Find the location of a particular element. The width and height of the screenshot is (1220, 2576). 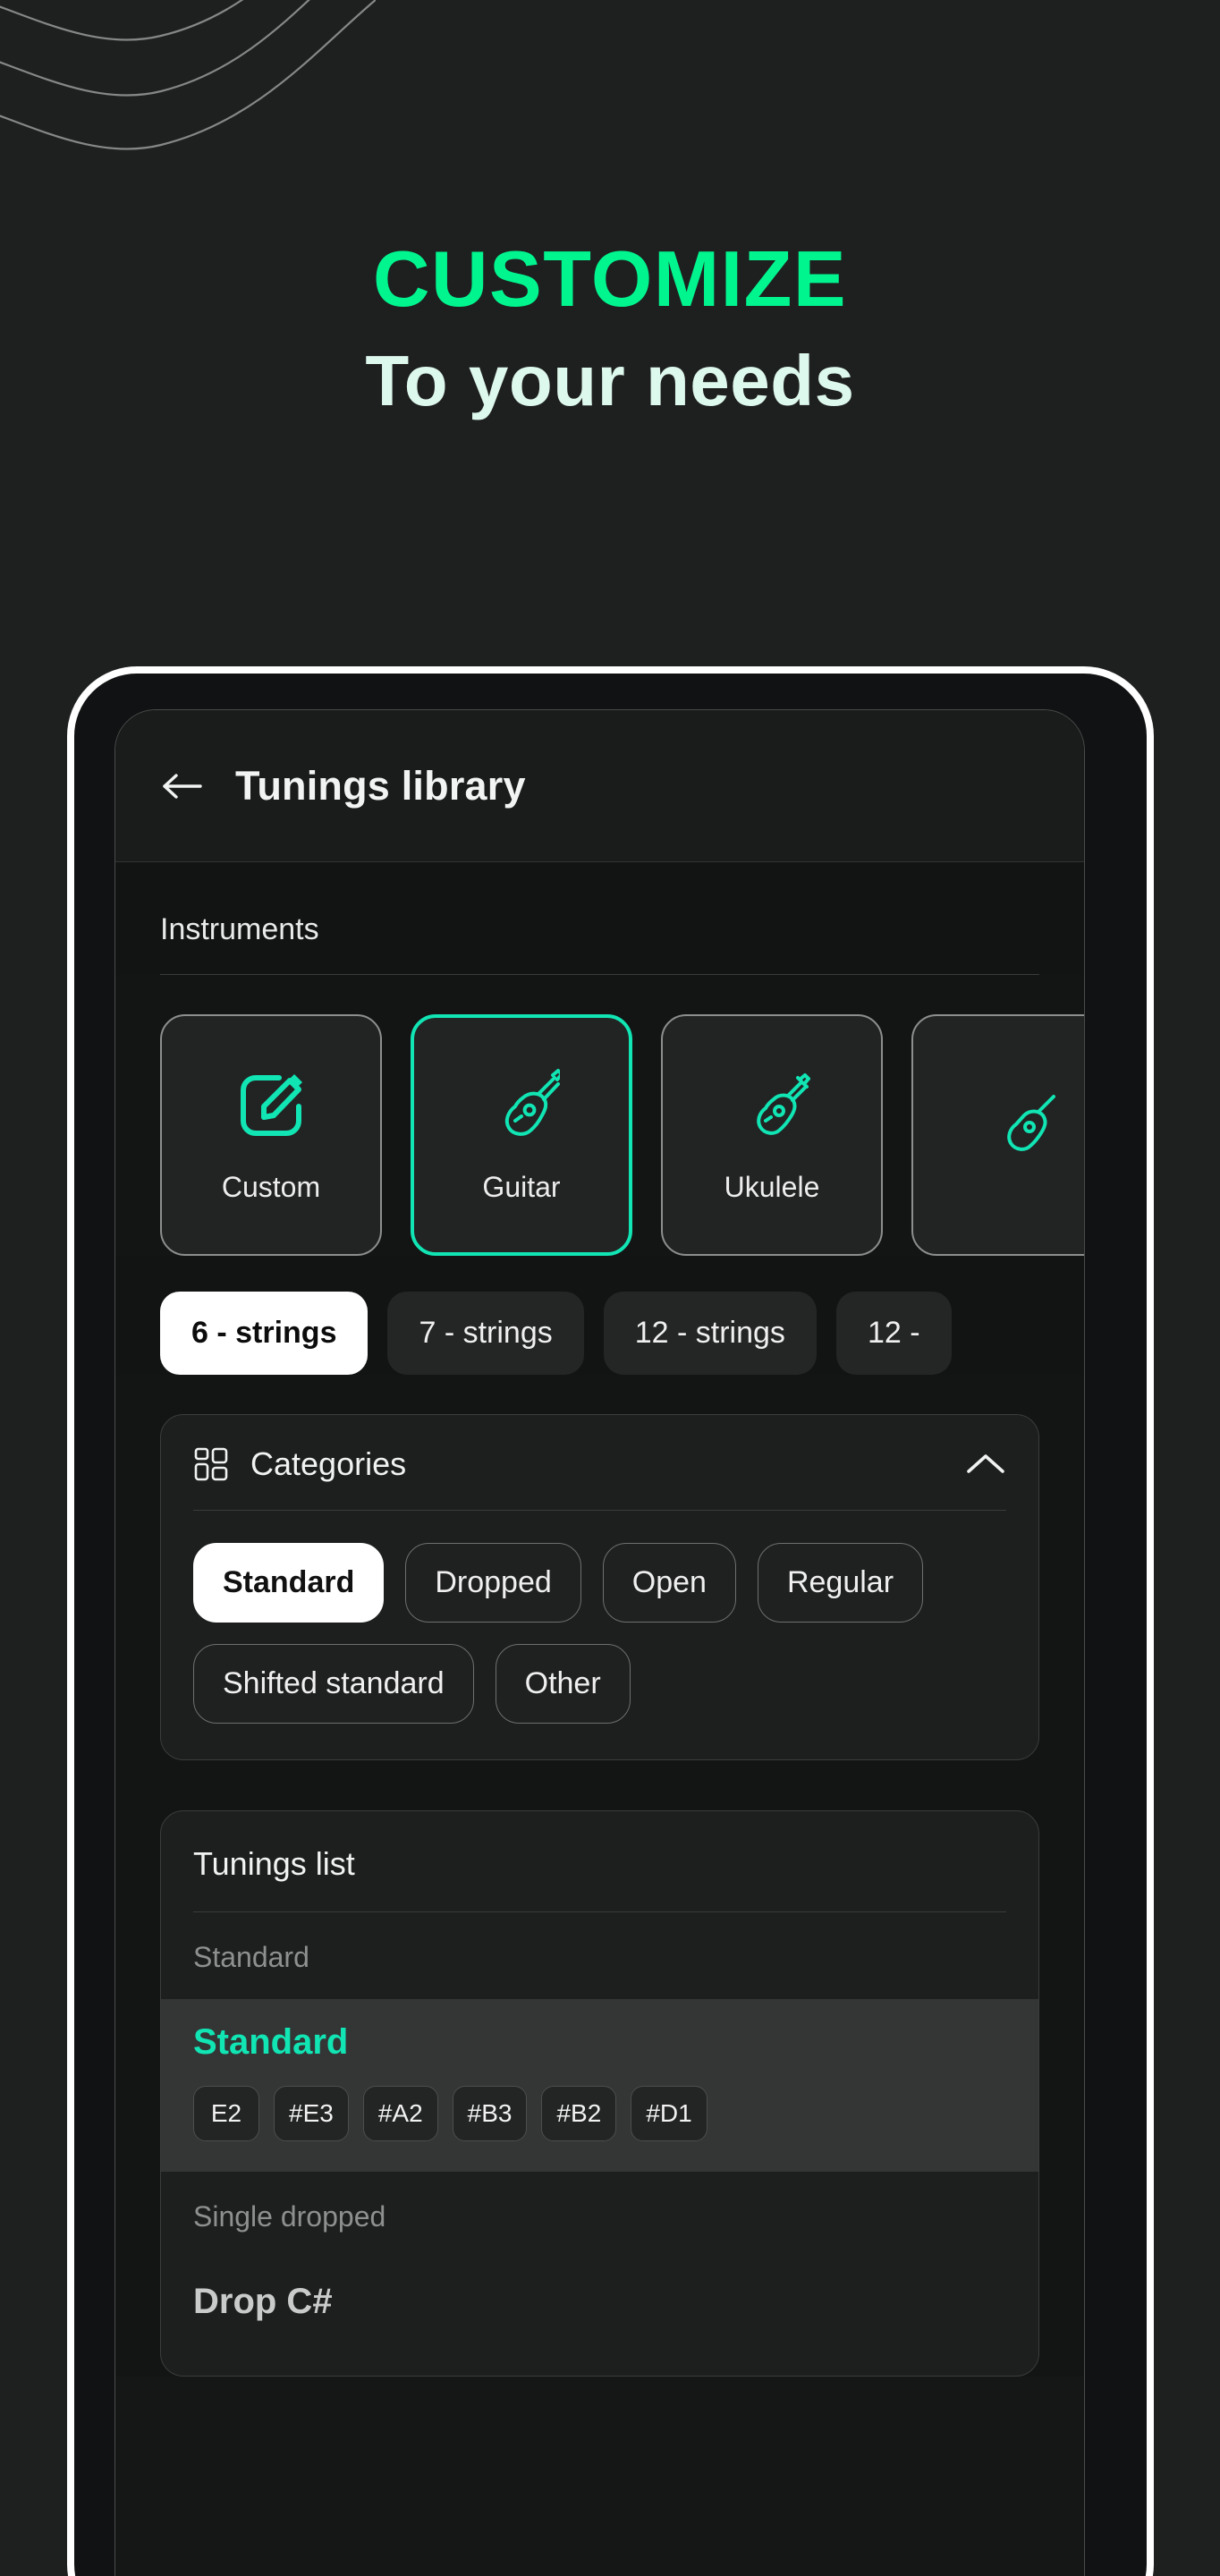

tunings-group-label-standard: Standard is located at coordinates (251, 1957).